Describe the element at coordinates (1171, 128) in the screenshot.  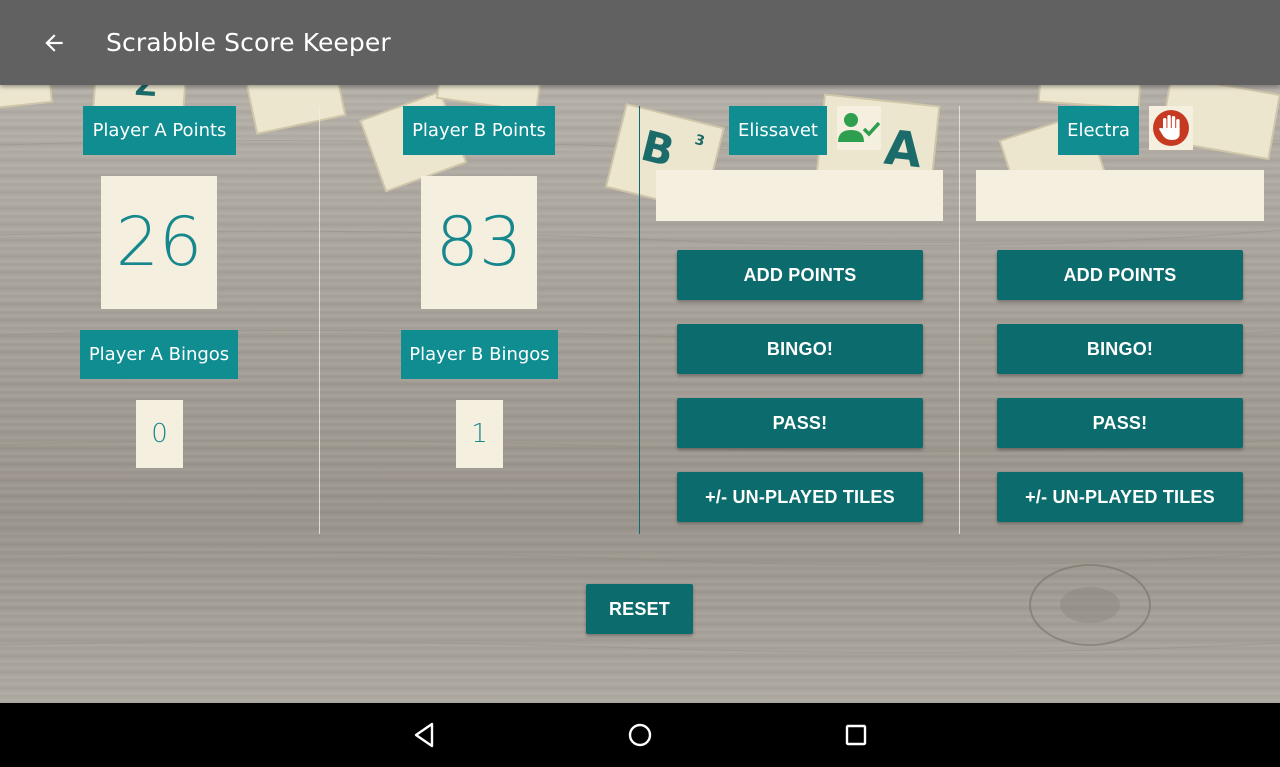
I see `stop-hand-icon` at that location.